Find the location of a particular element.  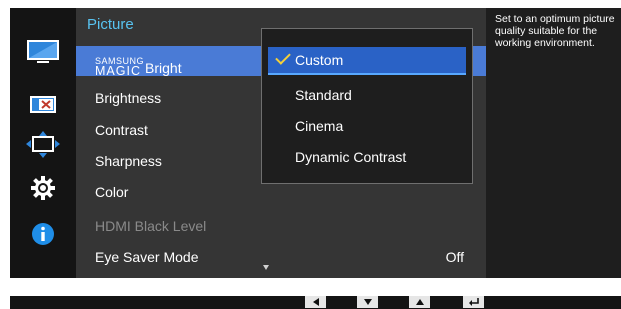

option-label: Standard is located at coordinates (323, 95).